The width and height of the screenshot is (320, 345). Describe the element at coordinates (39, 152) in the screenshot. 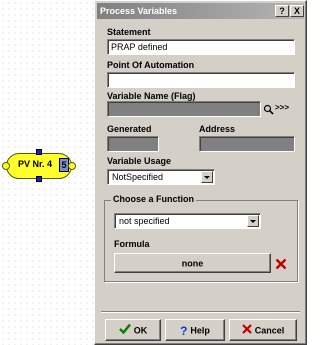

I see `selection-handle-top` at that location.